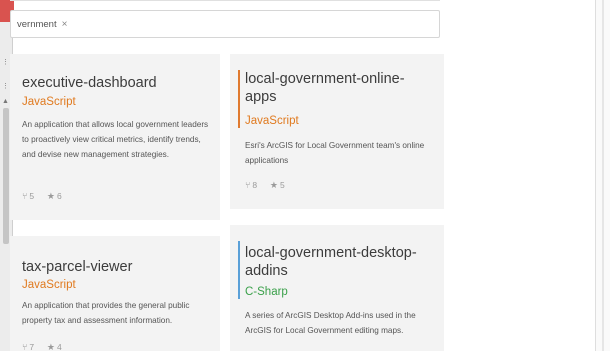  What do you see at coordinates (32, 196) in the screenshot?
I see `fork-count: 5` at bounding box center [32, 196].